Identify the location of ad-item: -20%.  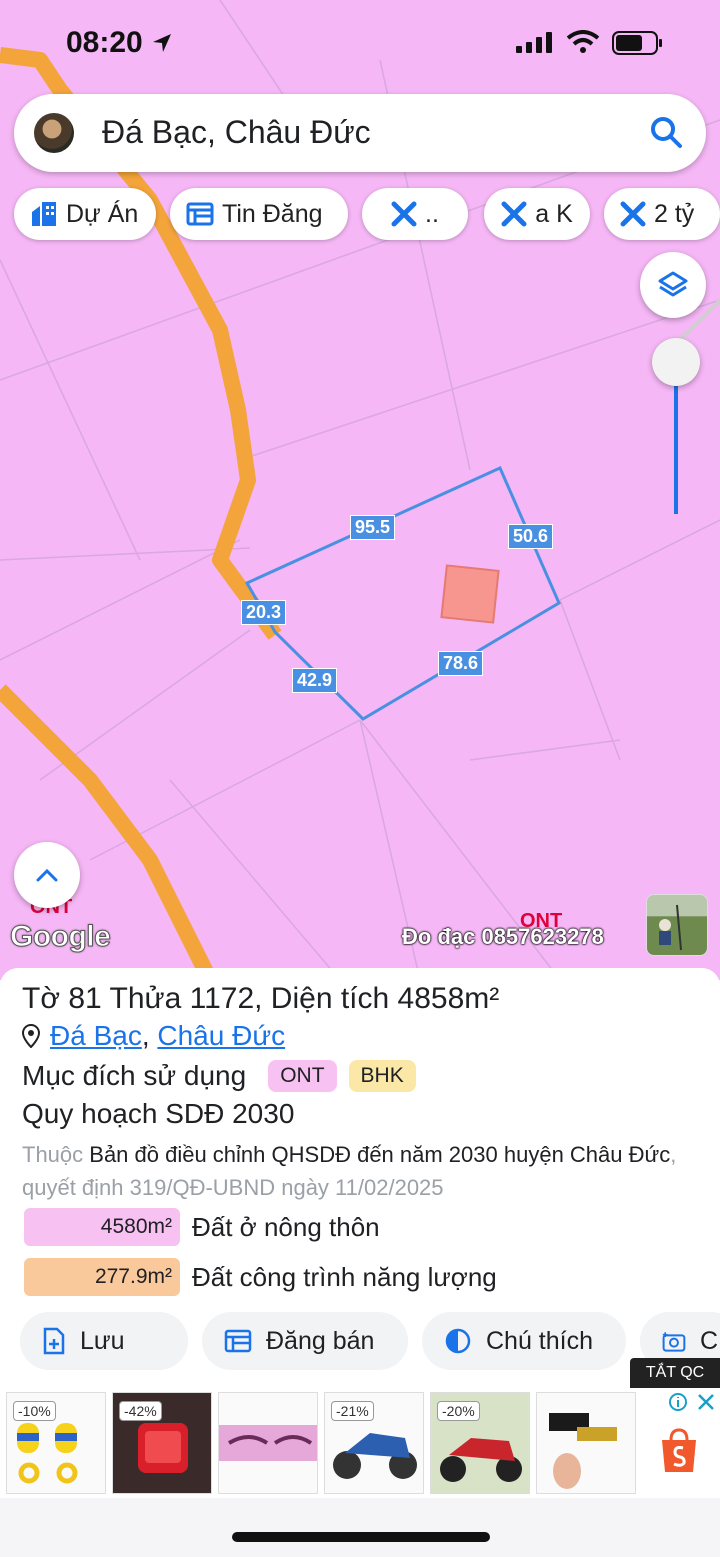
(480, 1443).